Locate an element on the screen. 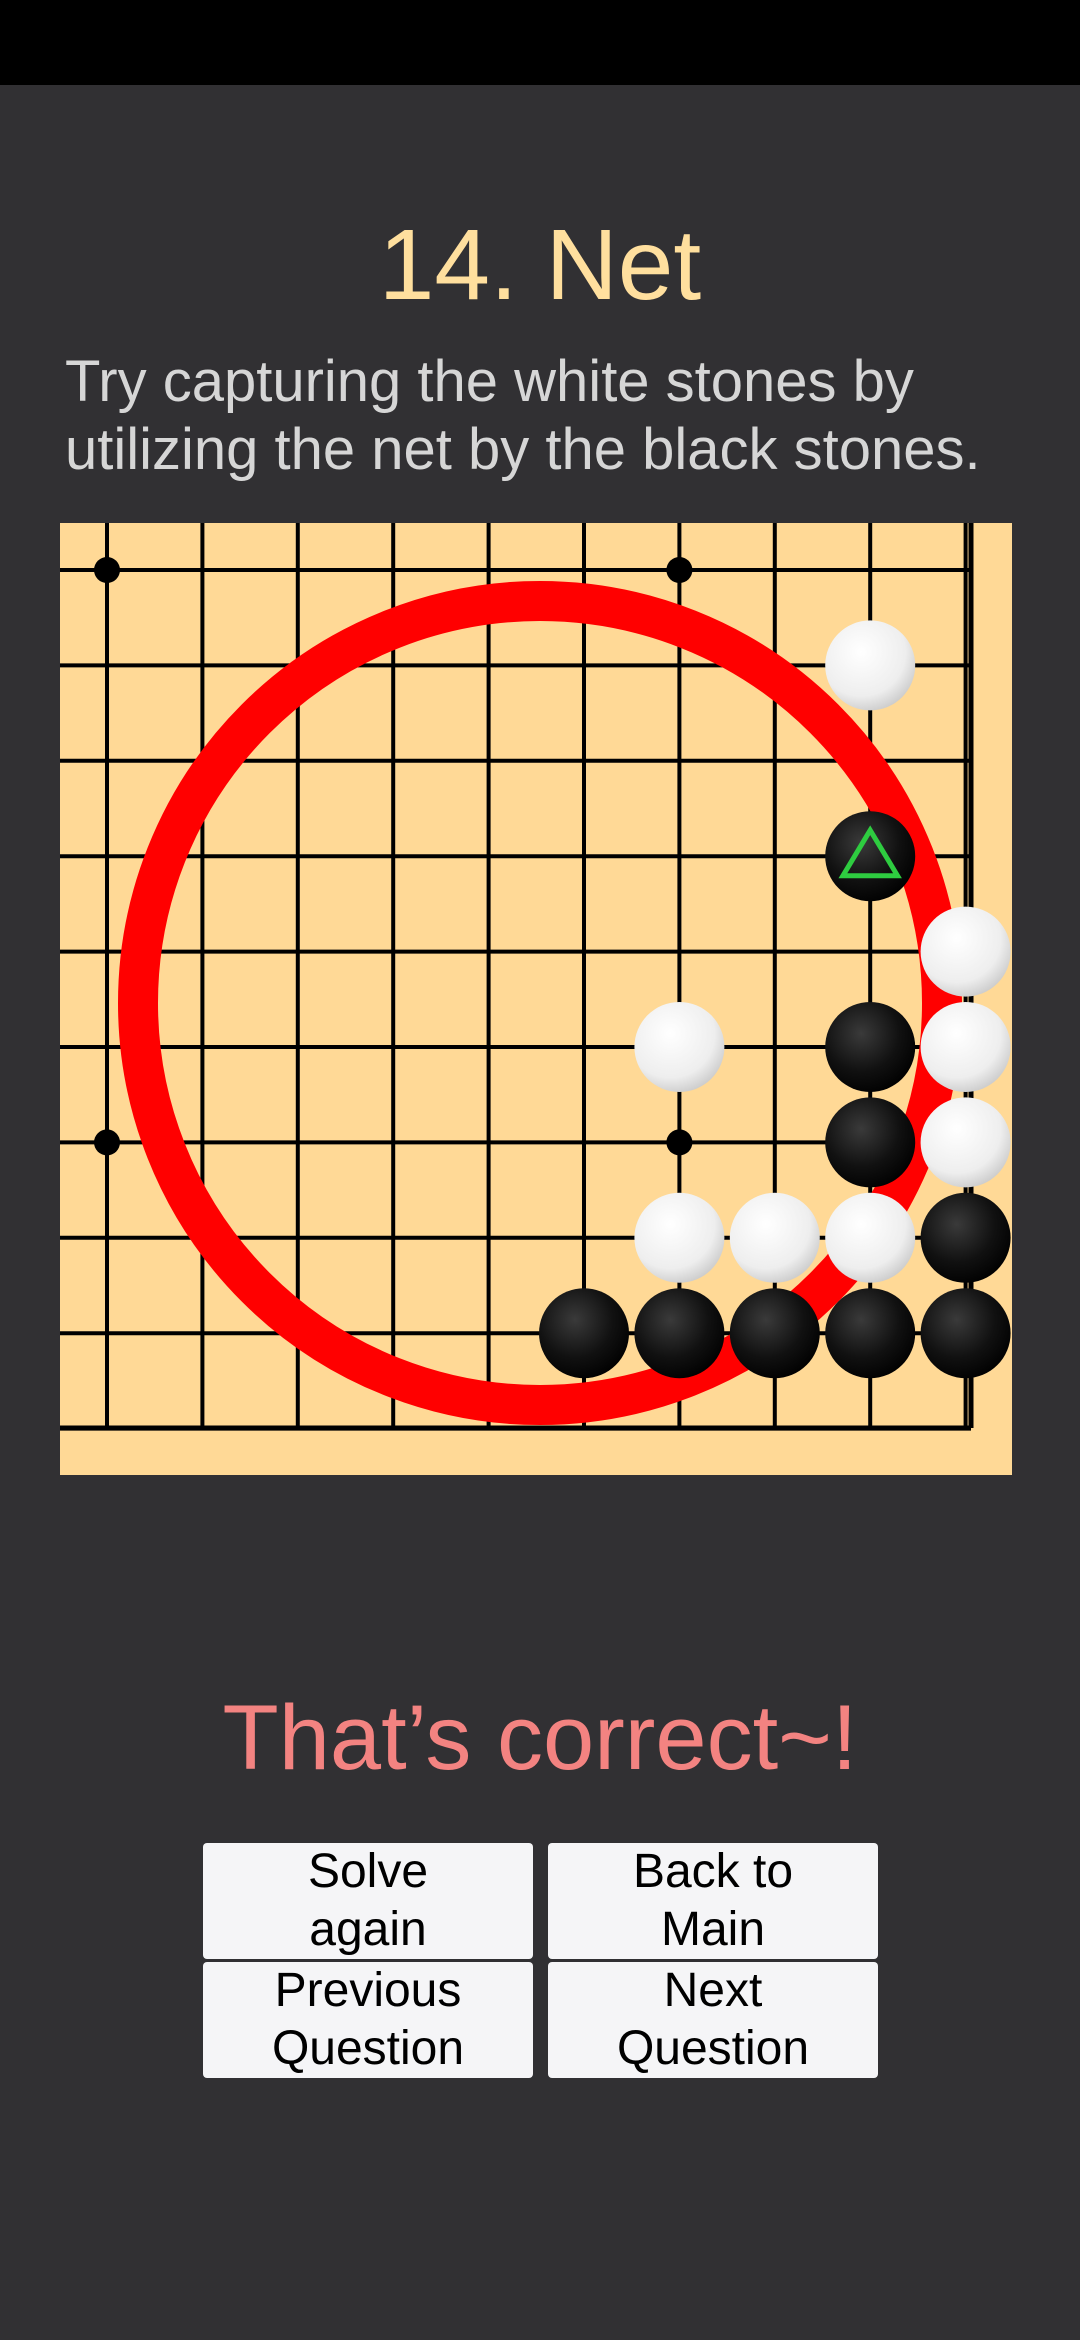  solve-again-button: Solve again is located at coordinates (368, 1901).